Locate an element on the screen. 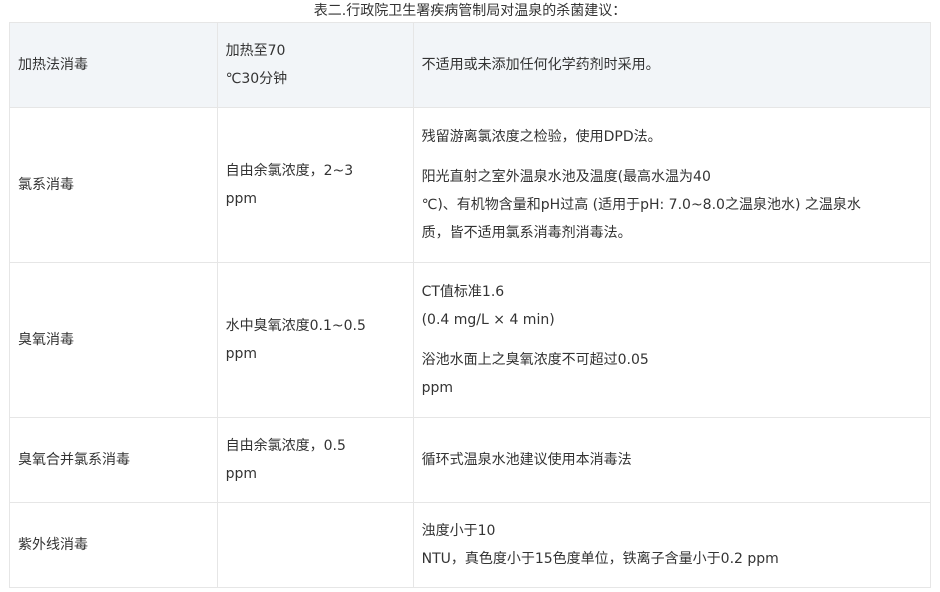 This screenshot has width=940, height=592. table-caption: 表二.行政院卫生署疾病管制局对温泉的杀菌建议： is located at coordinates (470, 11).